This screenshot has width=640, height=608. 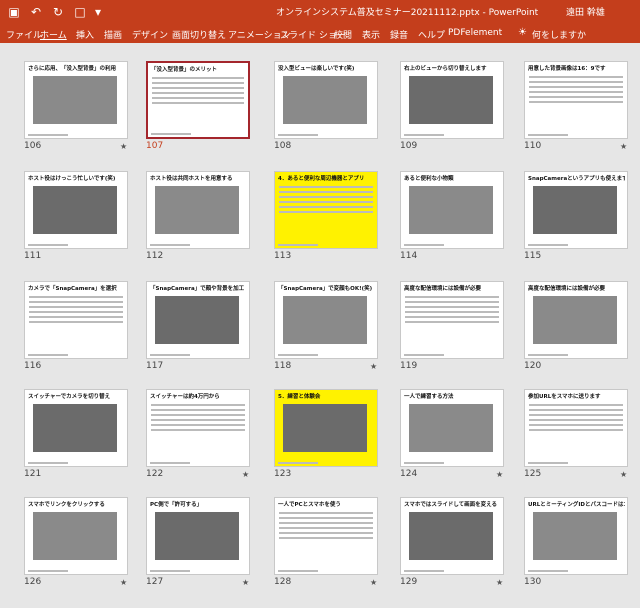 I want to click on slide-thumbnail: 用意した背景画像は16：9です, so click(x=576, y=100).